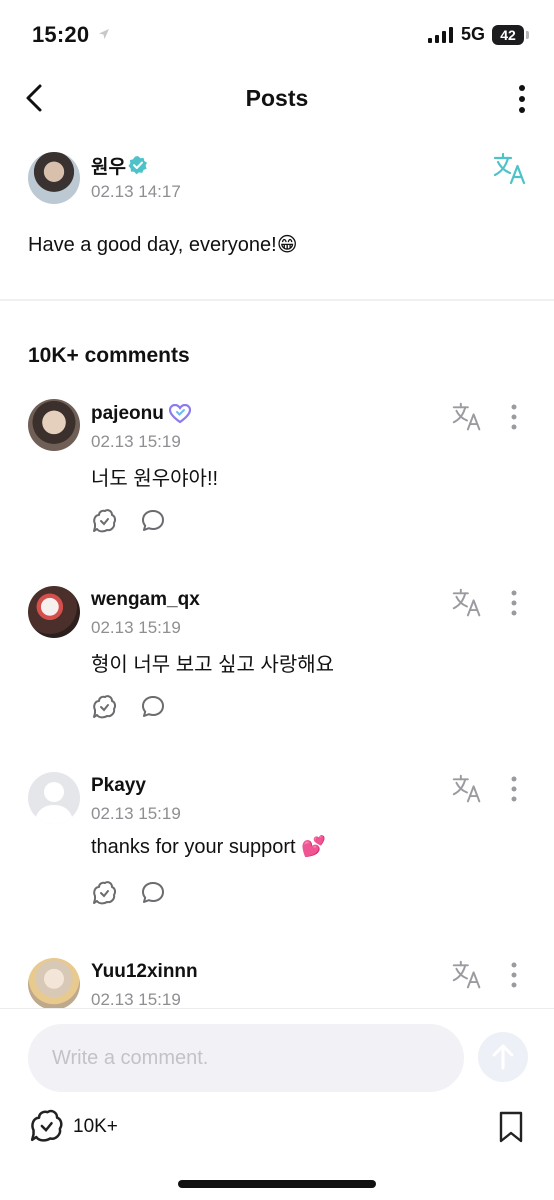 The width and height of the screenshot is (554, 1200). I want to click on arrow-up-icon, so click(503, 1057).